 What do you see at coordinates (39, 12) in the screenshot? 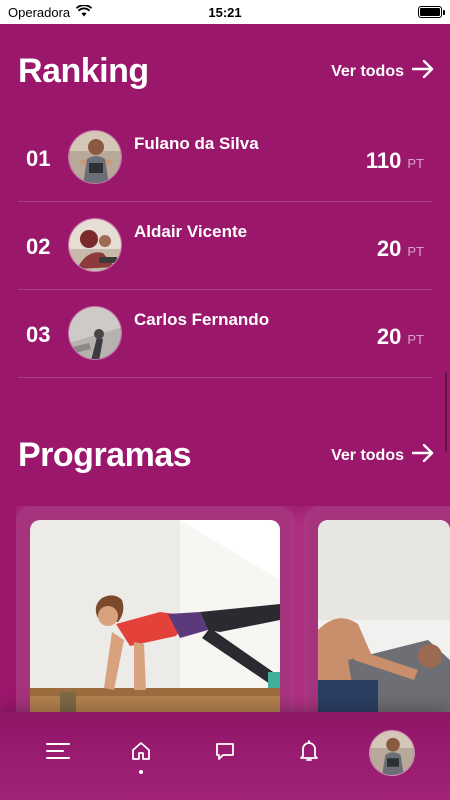
I see `carrier-label: Operadora` at bounding box center [39, 12].